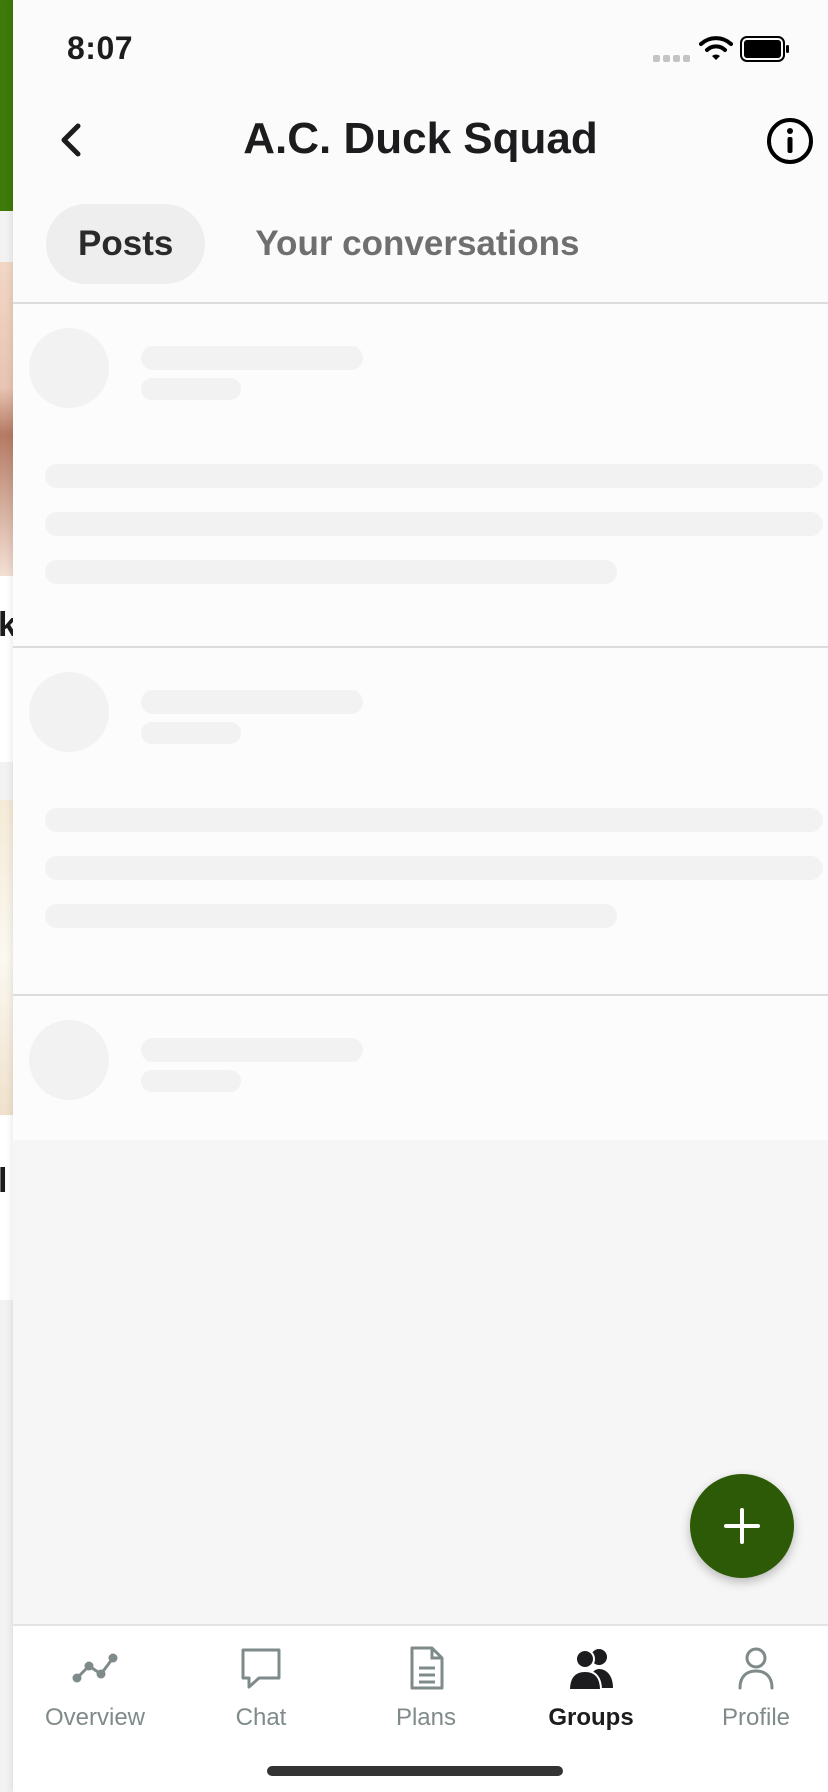 The image size is (828, 1792). Describe the element at coordinates (126, 244) in the screenshot. I see `tab-posts: Posts` at that location.